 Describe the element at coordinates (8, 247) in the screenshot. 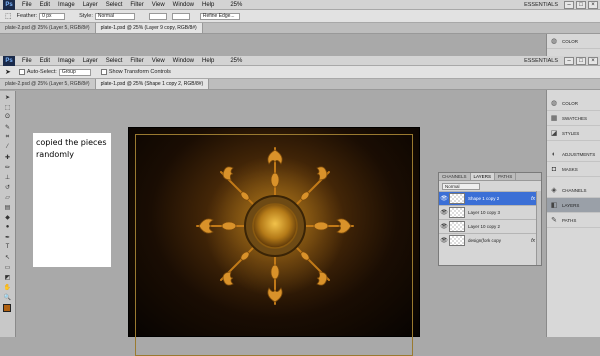

I see `type-icon: T` at that location.